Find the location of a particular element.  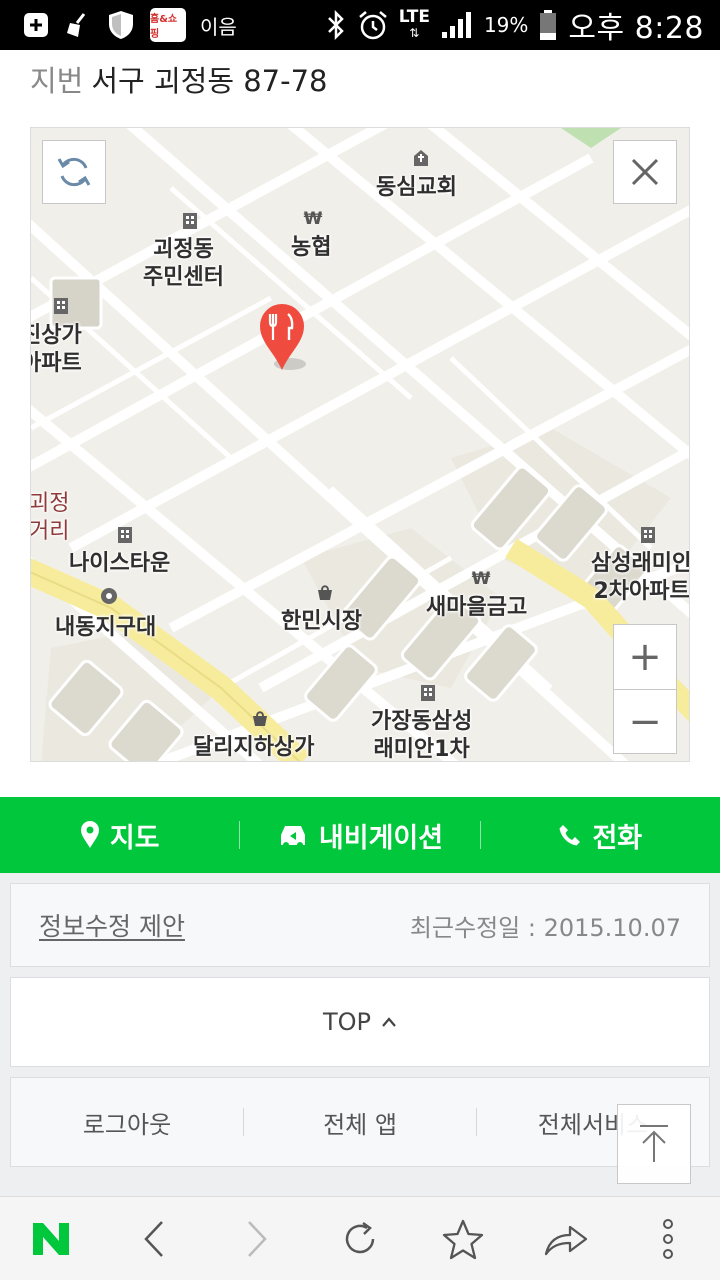

church-icon is located at coordinates (421, 158).